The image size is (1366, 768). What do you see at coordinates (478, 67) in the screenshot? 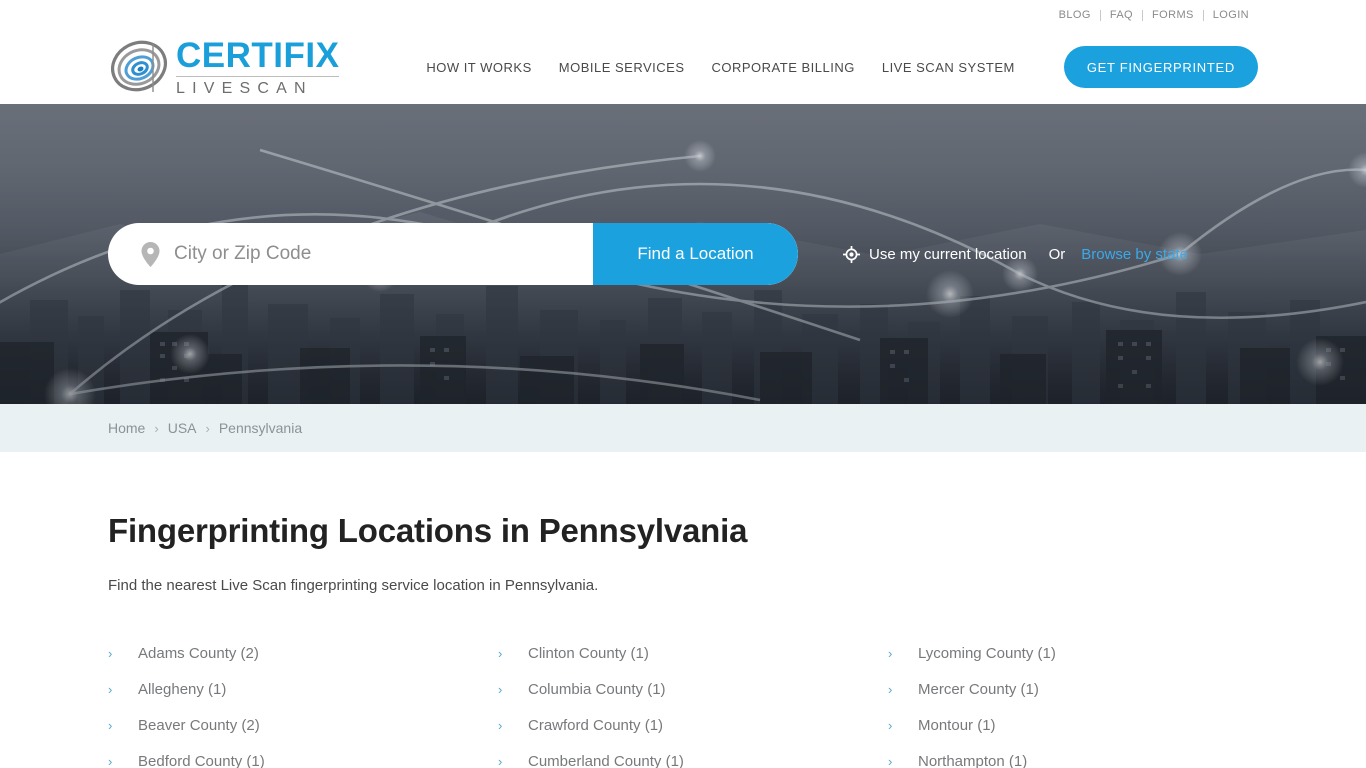
I see `nav-item-how-it-works: HOW IT WORKS` at bounding box center [478, 67].